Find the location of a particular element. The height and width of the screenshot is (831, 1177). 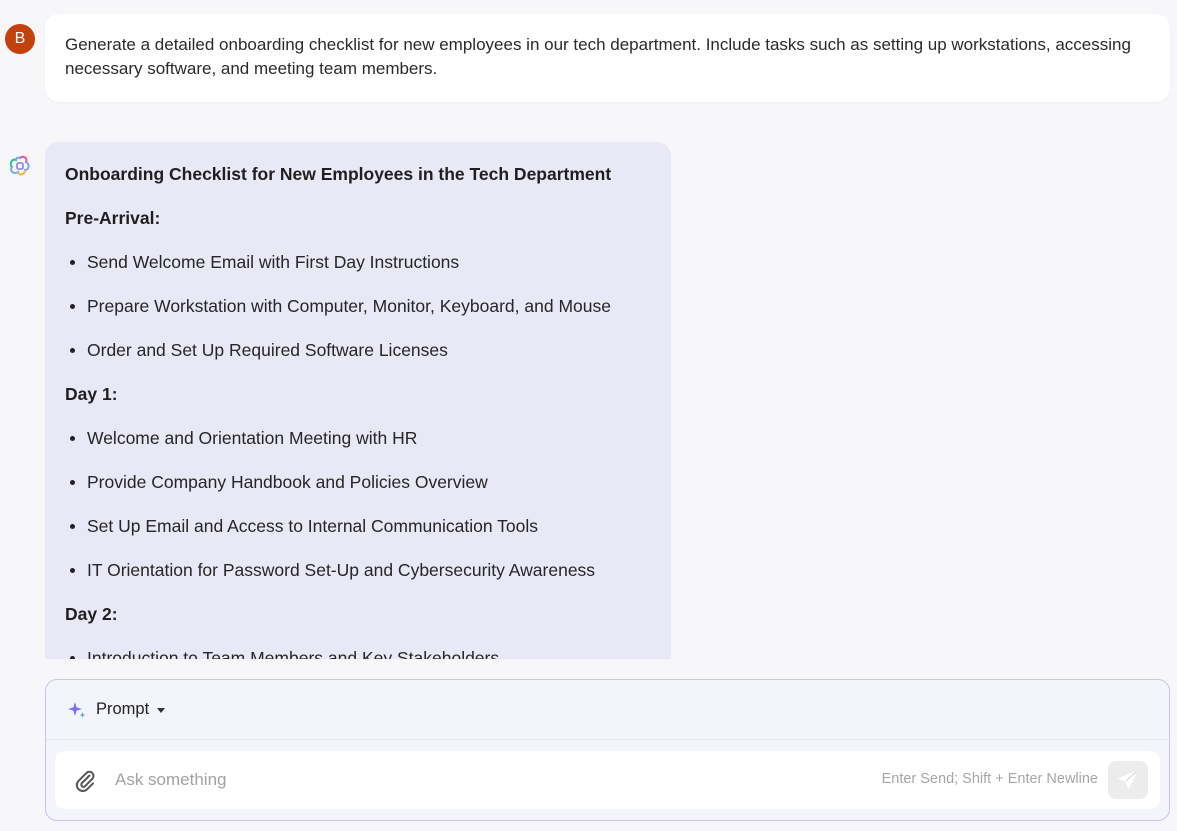

section-heading-day-2: Day 2: is located at coordinates (91, 614).